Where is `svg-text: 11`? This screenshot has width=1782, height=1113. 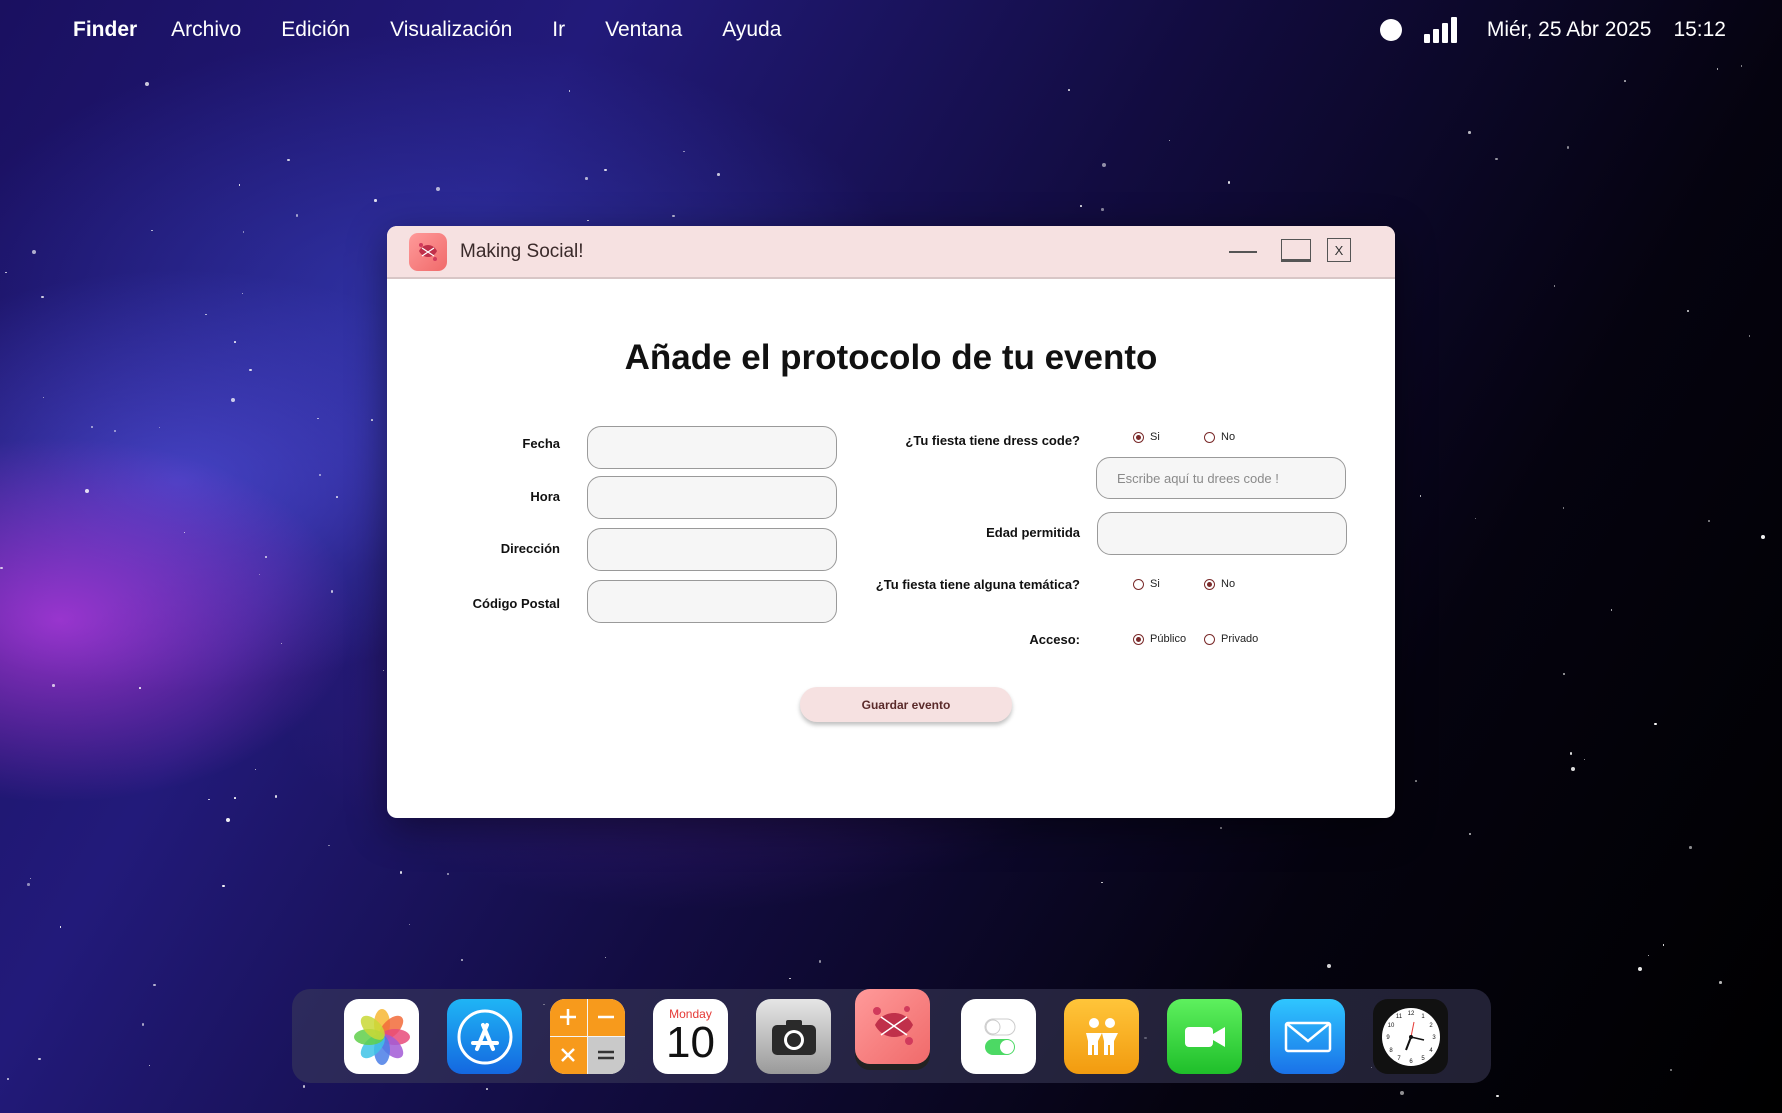 svg-text: 11 is located at coordinates (1398, 1017).